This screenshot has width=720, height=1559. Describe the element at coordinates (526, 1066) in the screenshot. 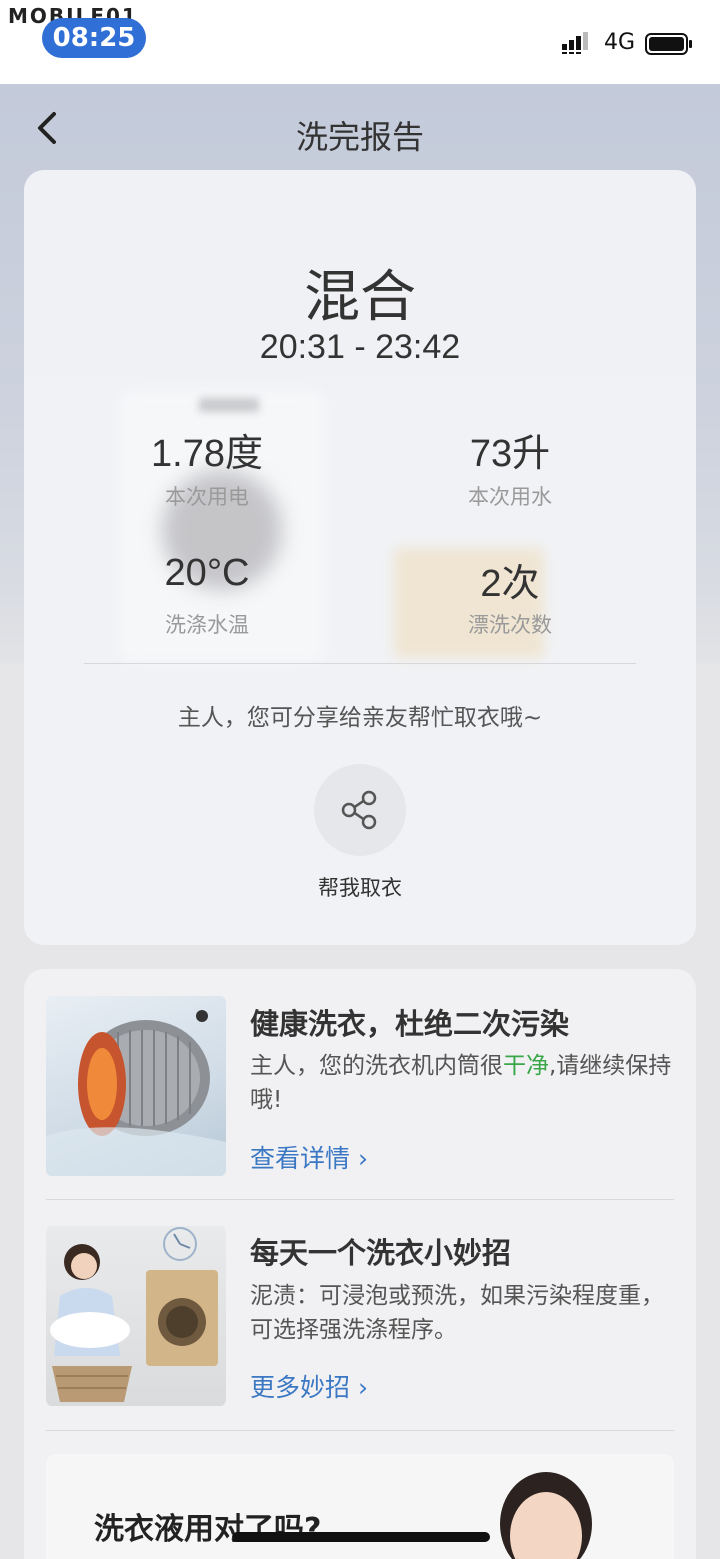

I see `clean-status-highlight: 干净` at that location.